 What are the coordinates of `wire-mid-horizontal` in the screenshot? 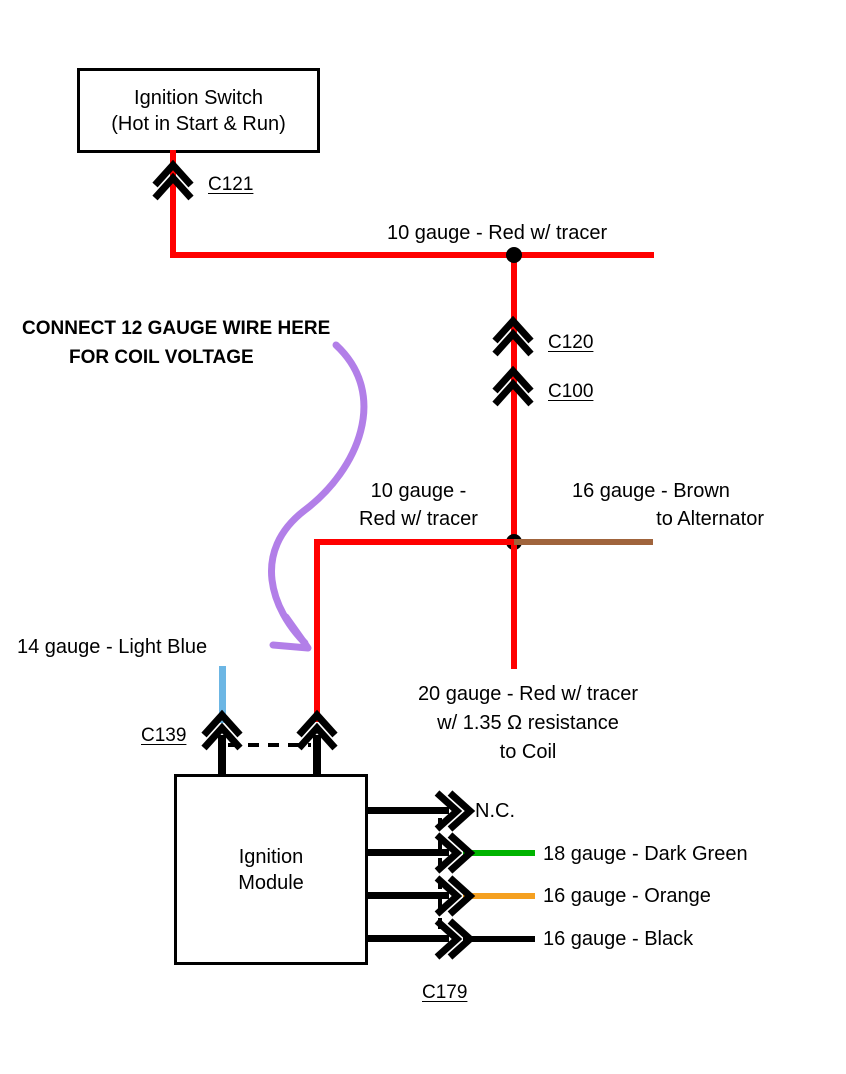 It's located at (414, 542).